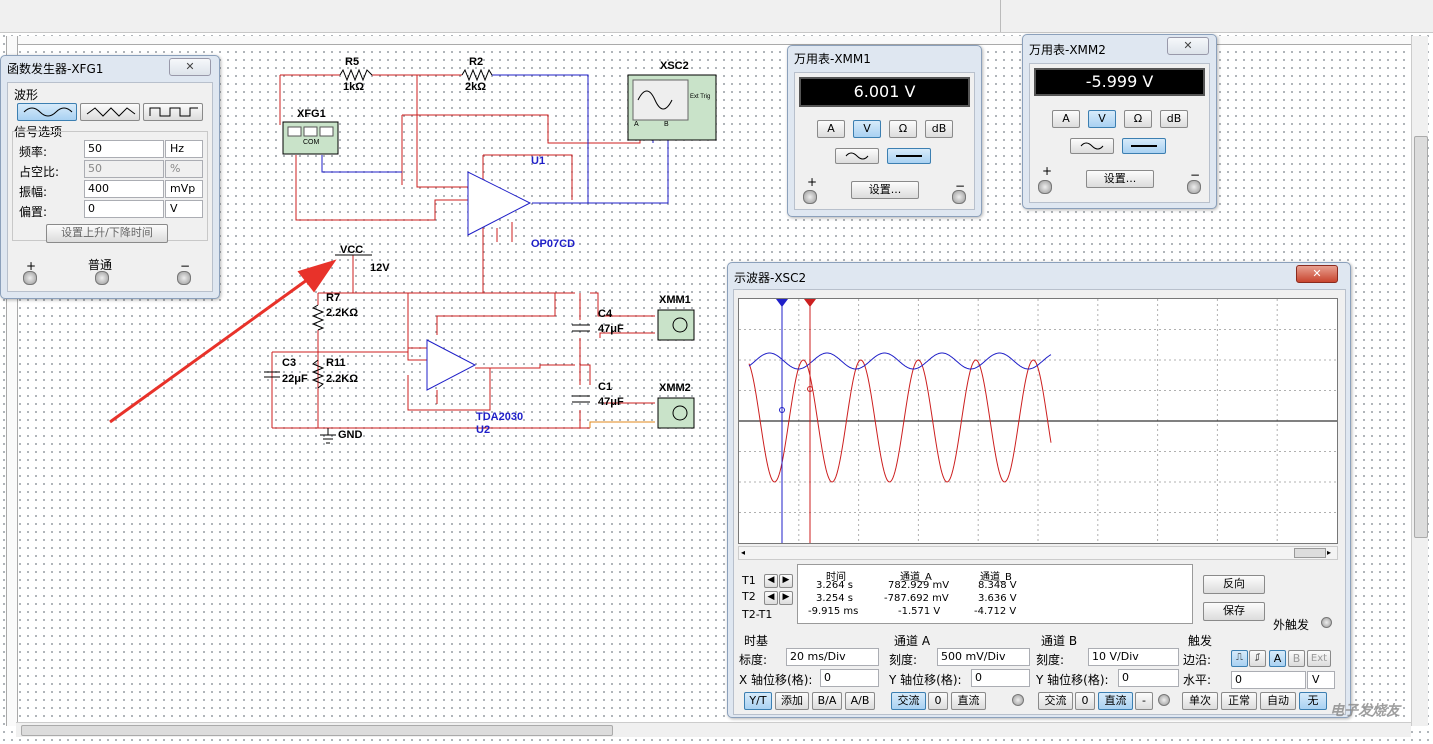 The image size is (1433, 744). Describe the element at coordinates (1277, 658) in the screenshot. I see `trigger-source-a-button: A` at that location.